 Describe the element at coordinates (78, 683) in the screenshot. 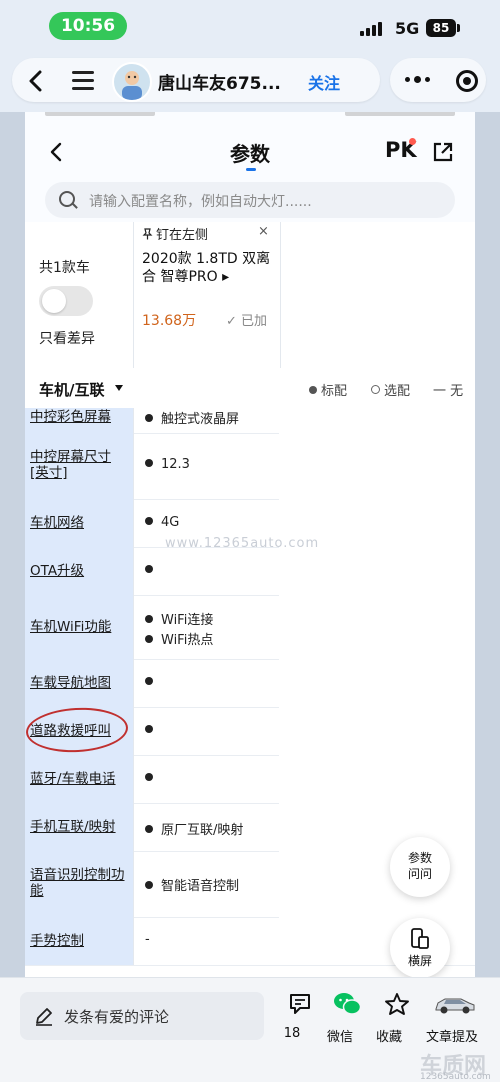

I see `row-label: 车载导航地图` at that location.